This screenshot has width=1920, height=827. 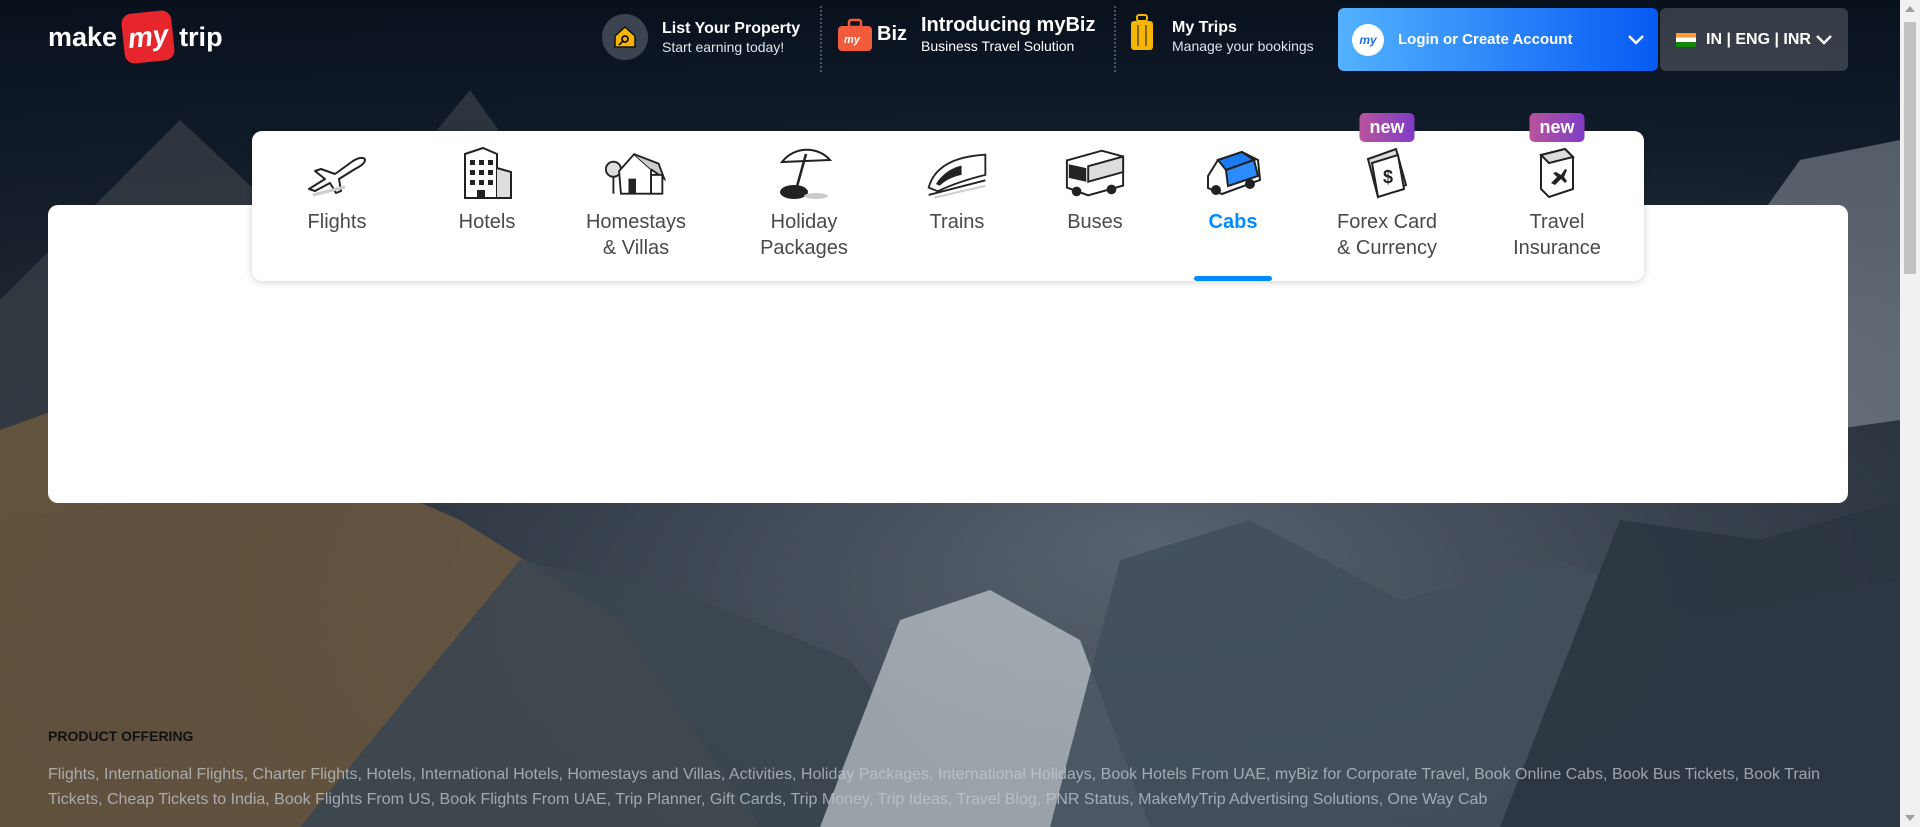 What do you see at coordinates (731, 28) in the screenshot?
I see `list-property-title: List Your Property` at bounding box center [731, 28].